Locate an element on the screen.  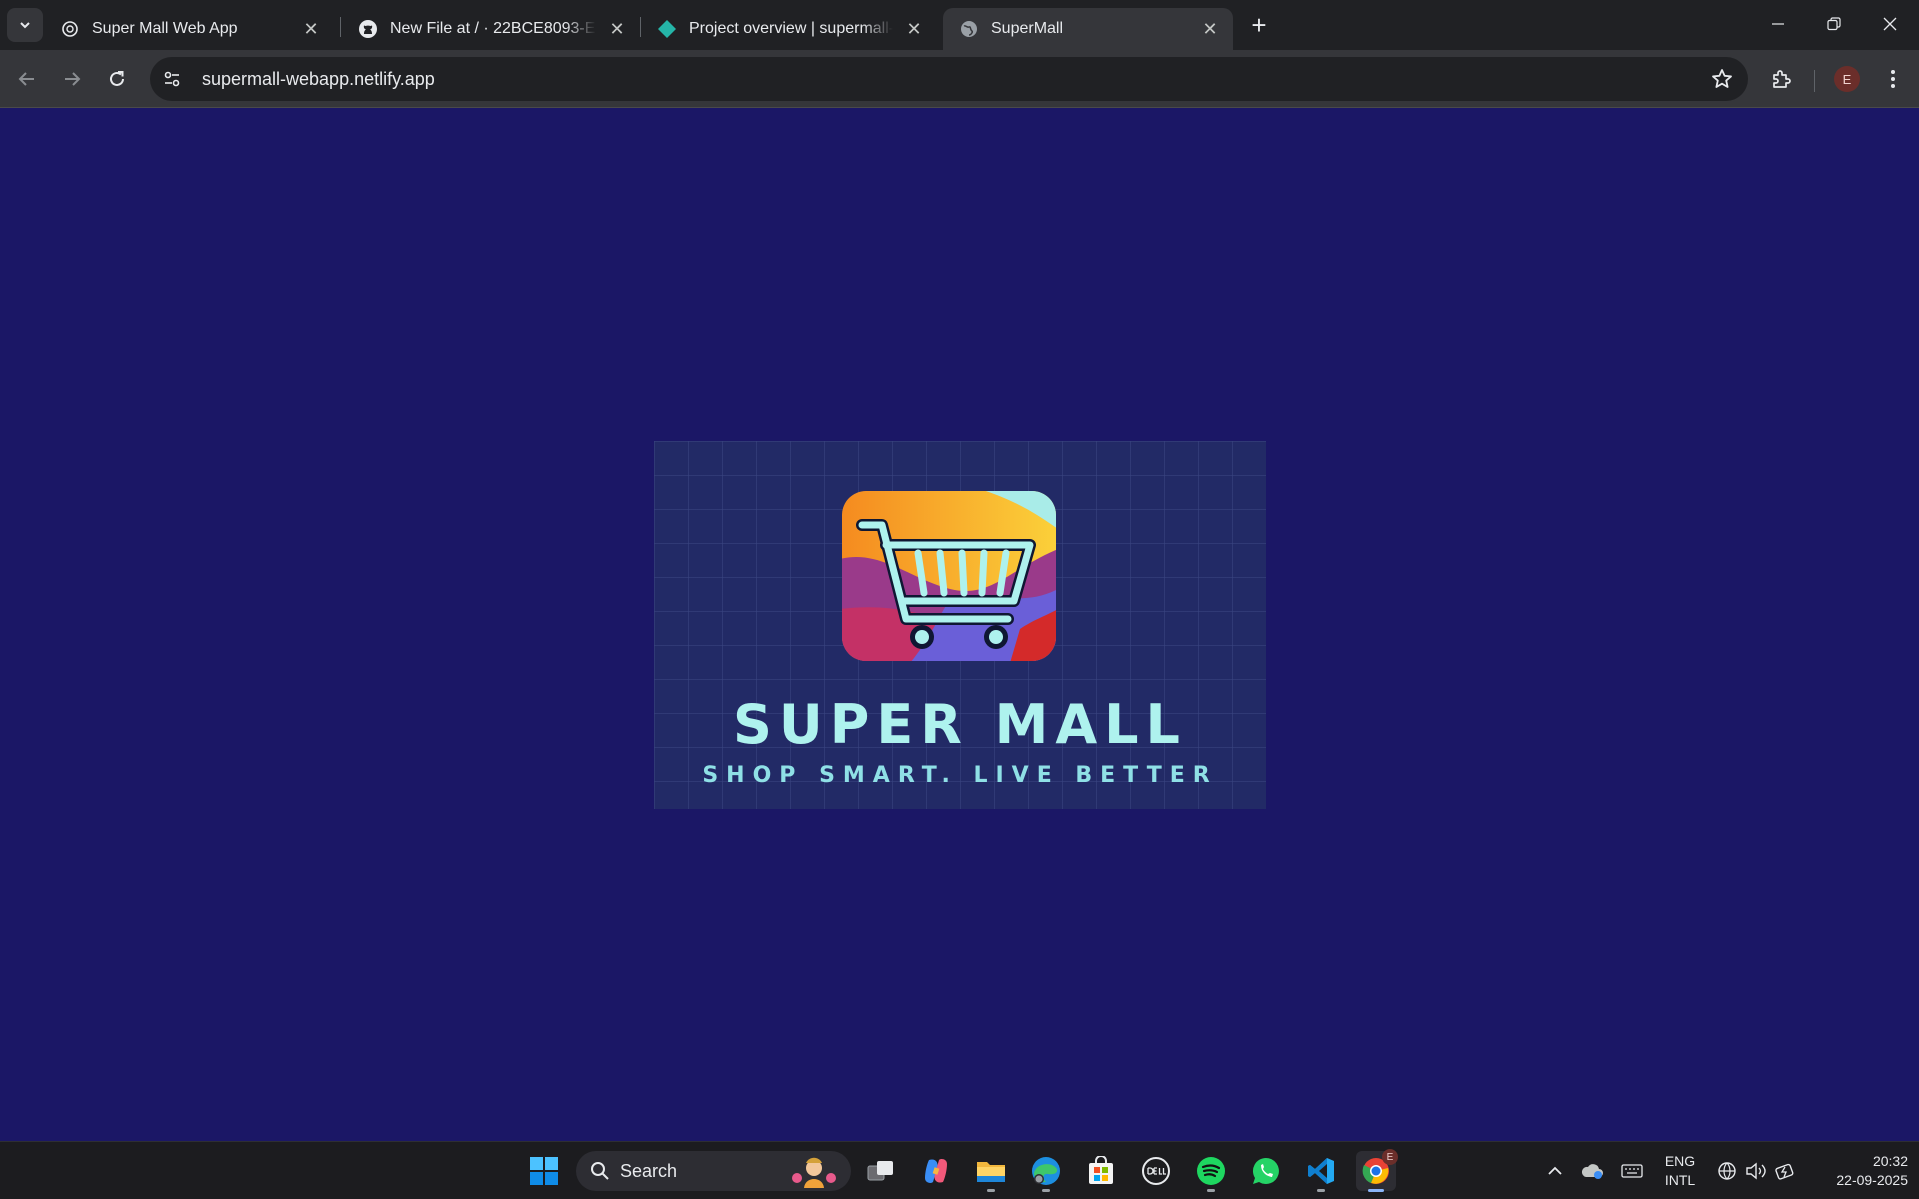
minimize-icon is located at coordinates (1778, 24).